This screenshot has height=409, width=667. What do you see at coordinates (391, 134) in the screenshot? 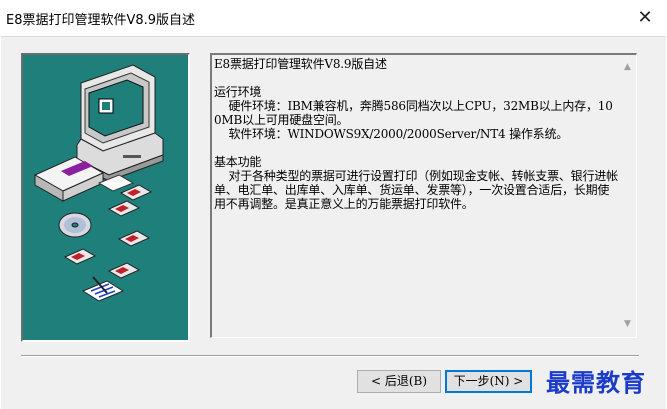
I see `software-requirements: 软件环境：WINDOWS9X/2000/2000Server/NT4 操作系统。` at bounding box center [391, 134].